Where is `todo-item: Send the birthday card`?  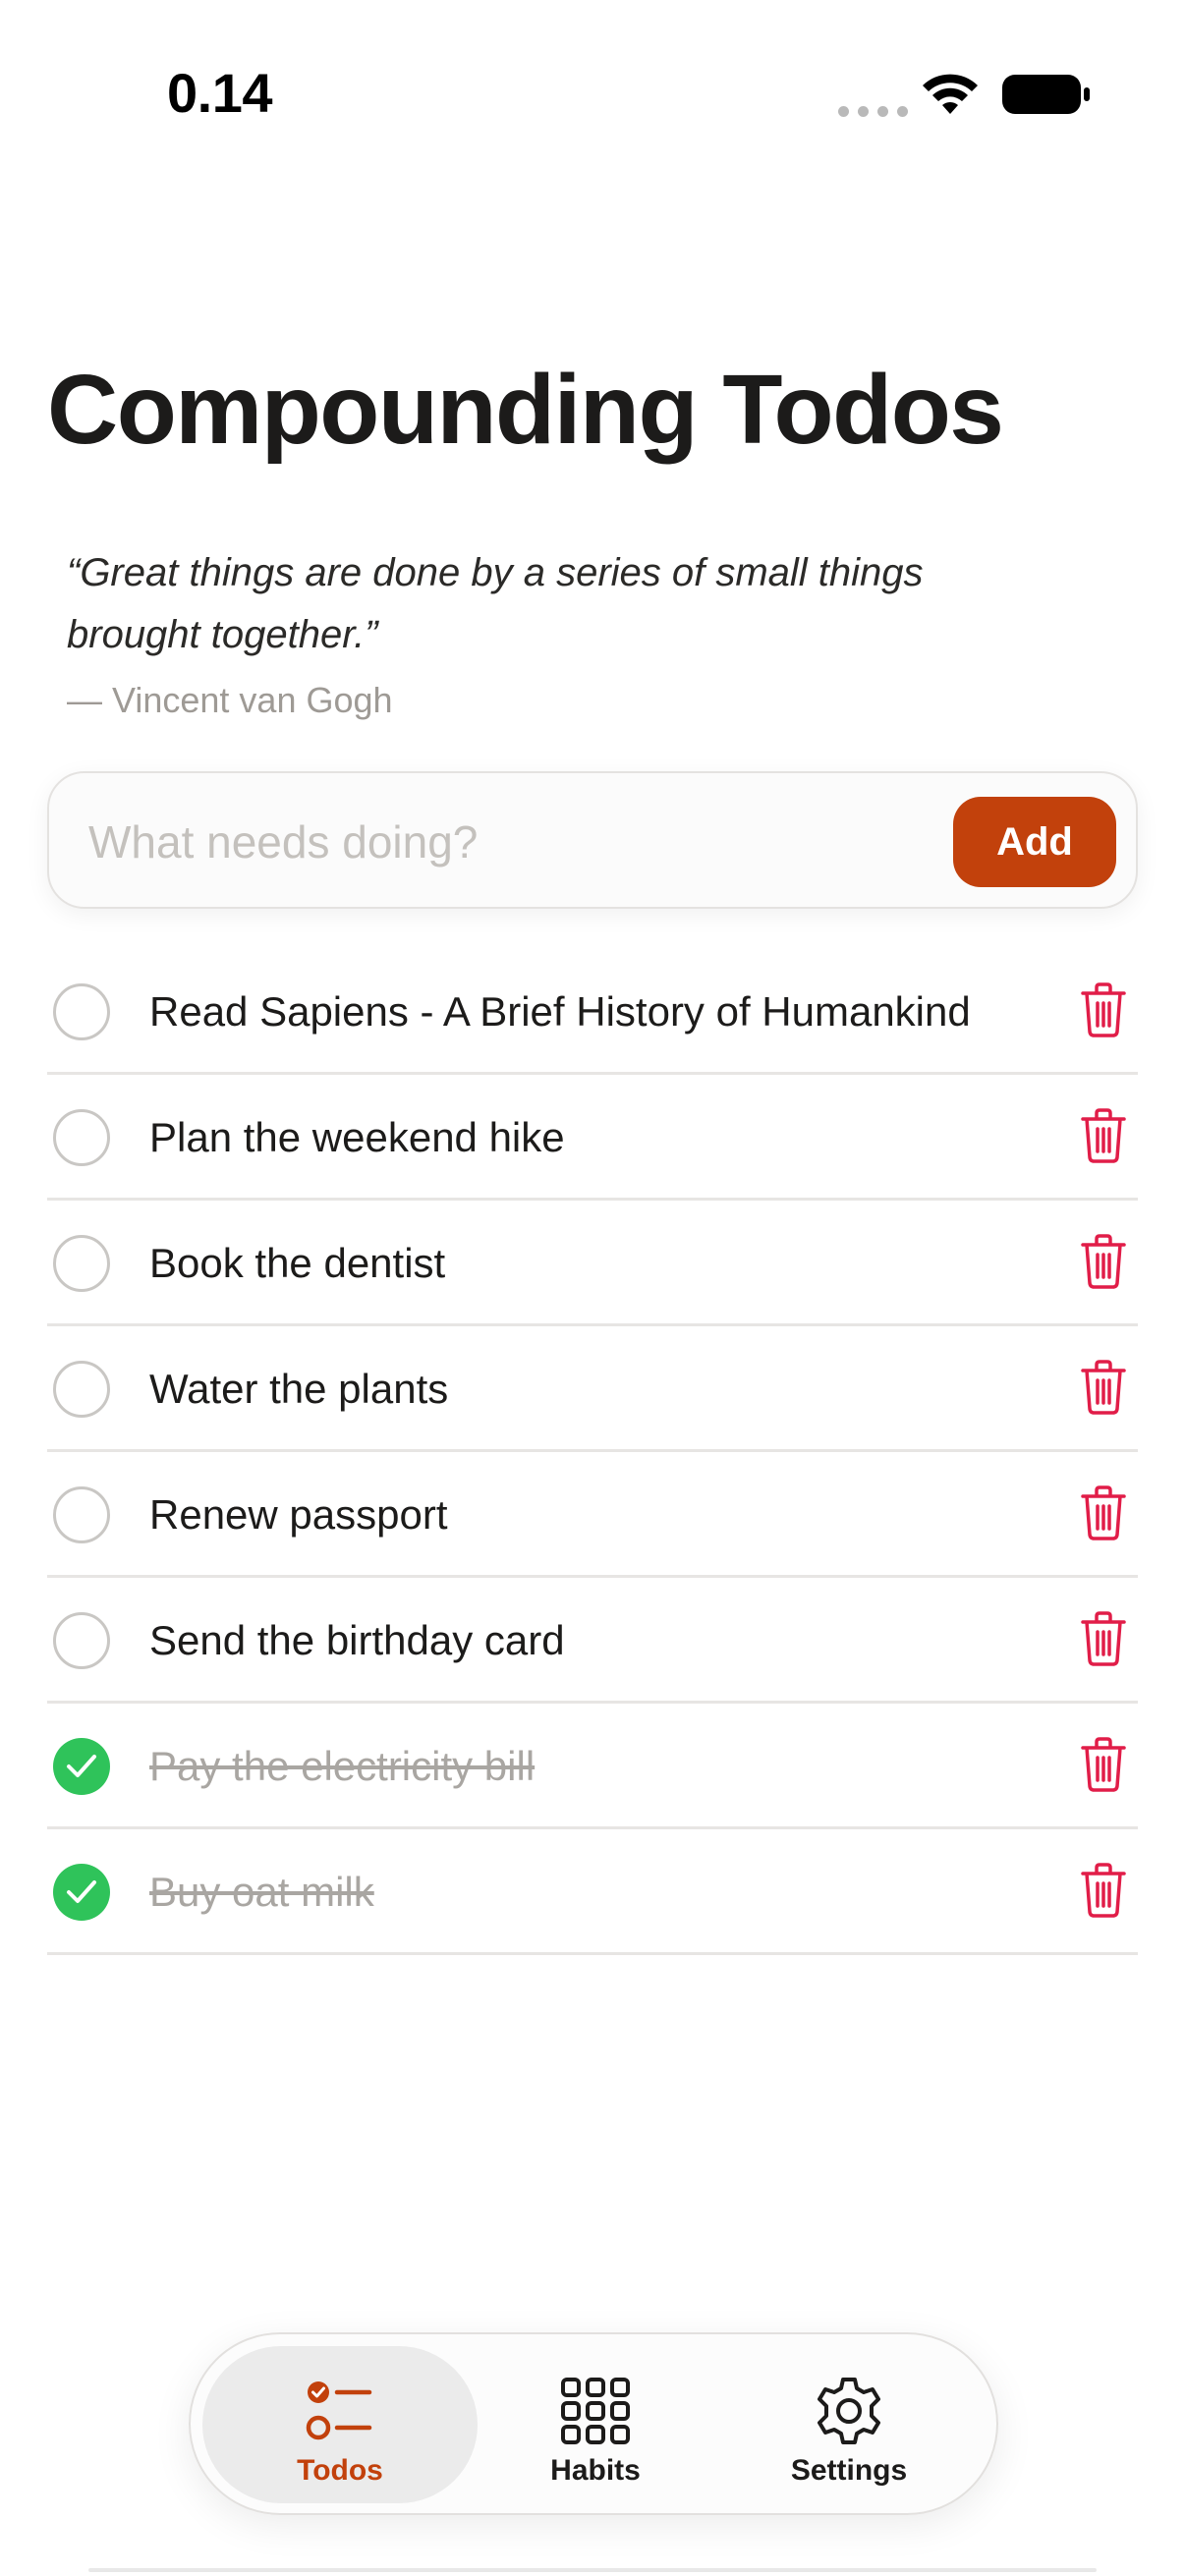
todo-item: Send the birthday card is located at coordinates (592, 1641).